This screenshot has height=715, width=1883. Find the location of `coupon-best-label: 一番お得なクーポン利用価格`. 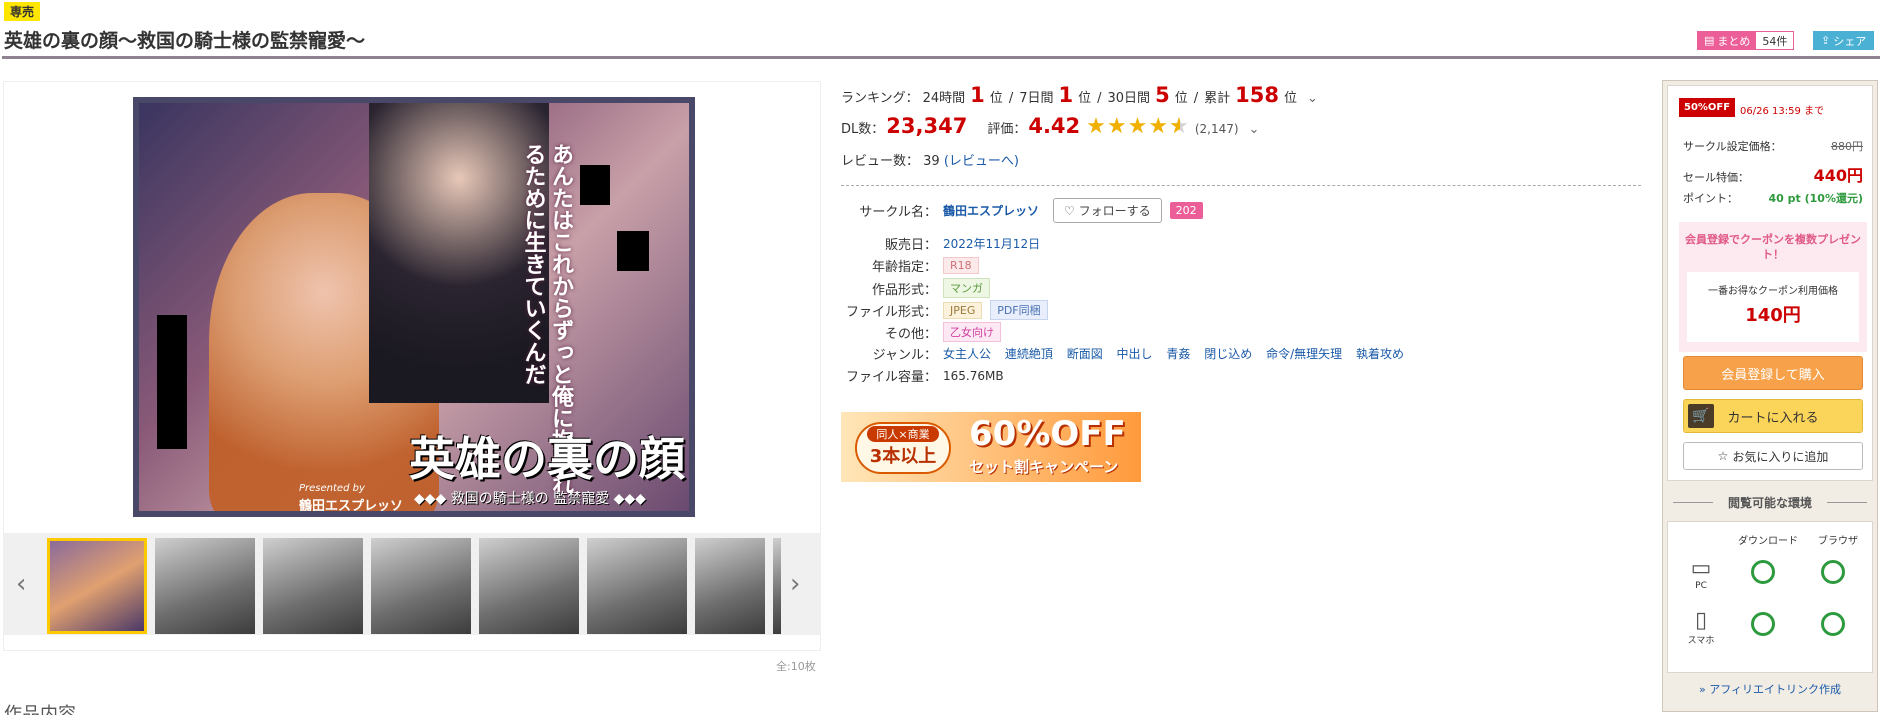

coupon-best-label: 一番お得なクーポン利用価格 is located at coordinates (1773, 291).